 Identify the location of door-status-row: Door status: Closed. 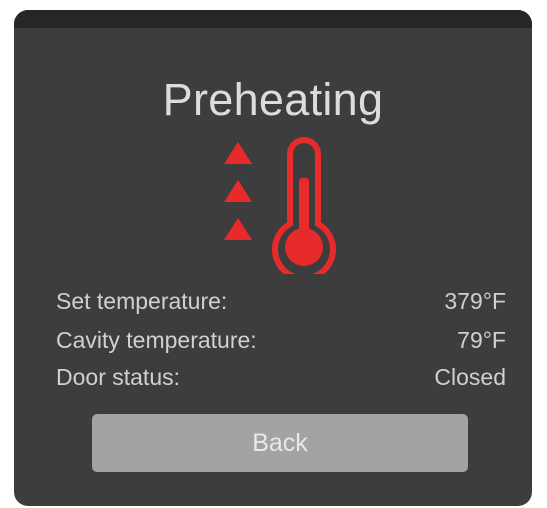
(281, 377).